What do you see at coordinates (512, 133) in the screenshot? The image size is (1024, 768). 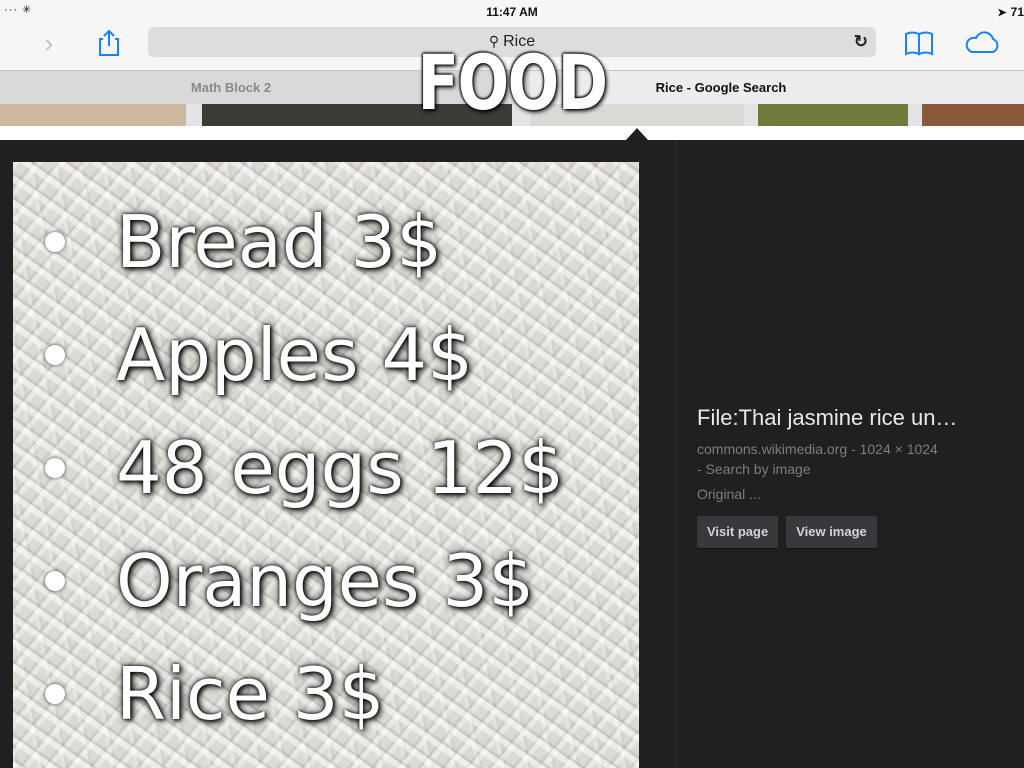 I see `results-separator` at bounding box center [512, 133].